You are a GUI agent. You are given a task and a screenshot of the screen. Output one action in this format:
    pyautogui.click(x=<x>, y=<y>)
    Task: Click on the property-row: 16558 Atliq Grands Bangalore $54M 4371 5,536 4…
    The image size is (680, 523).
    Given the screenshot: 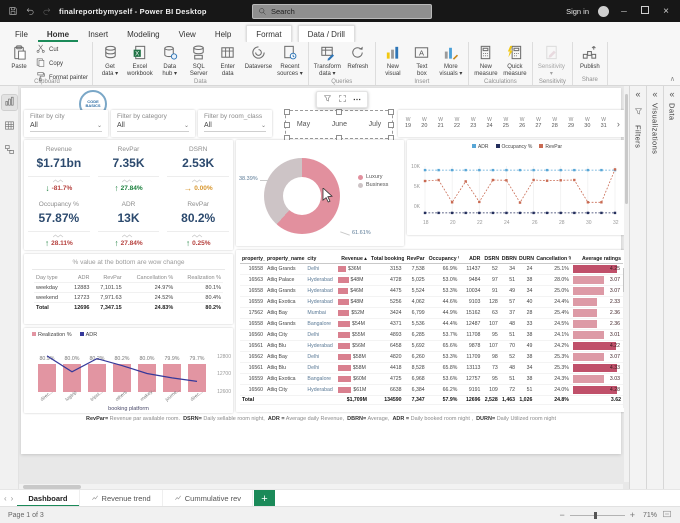 What is the action you would take?
    pyautogui.click(x=431, y=324)
    